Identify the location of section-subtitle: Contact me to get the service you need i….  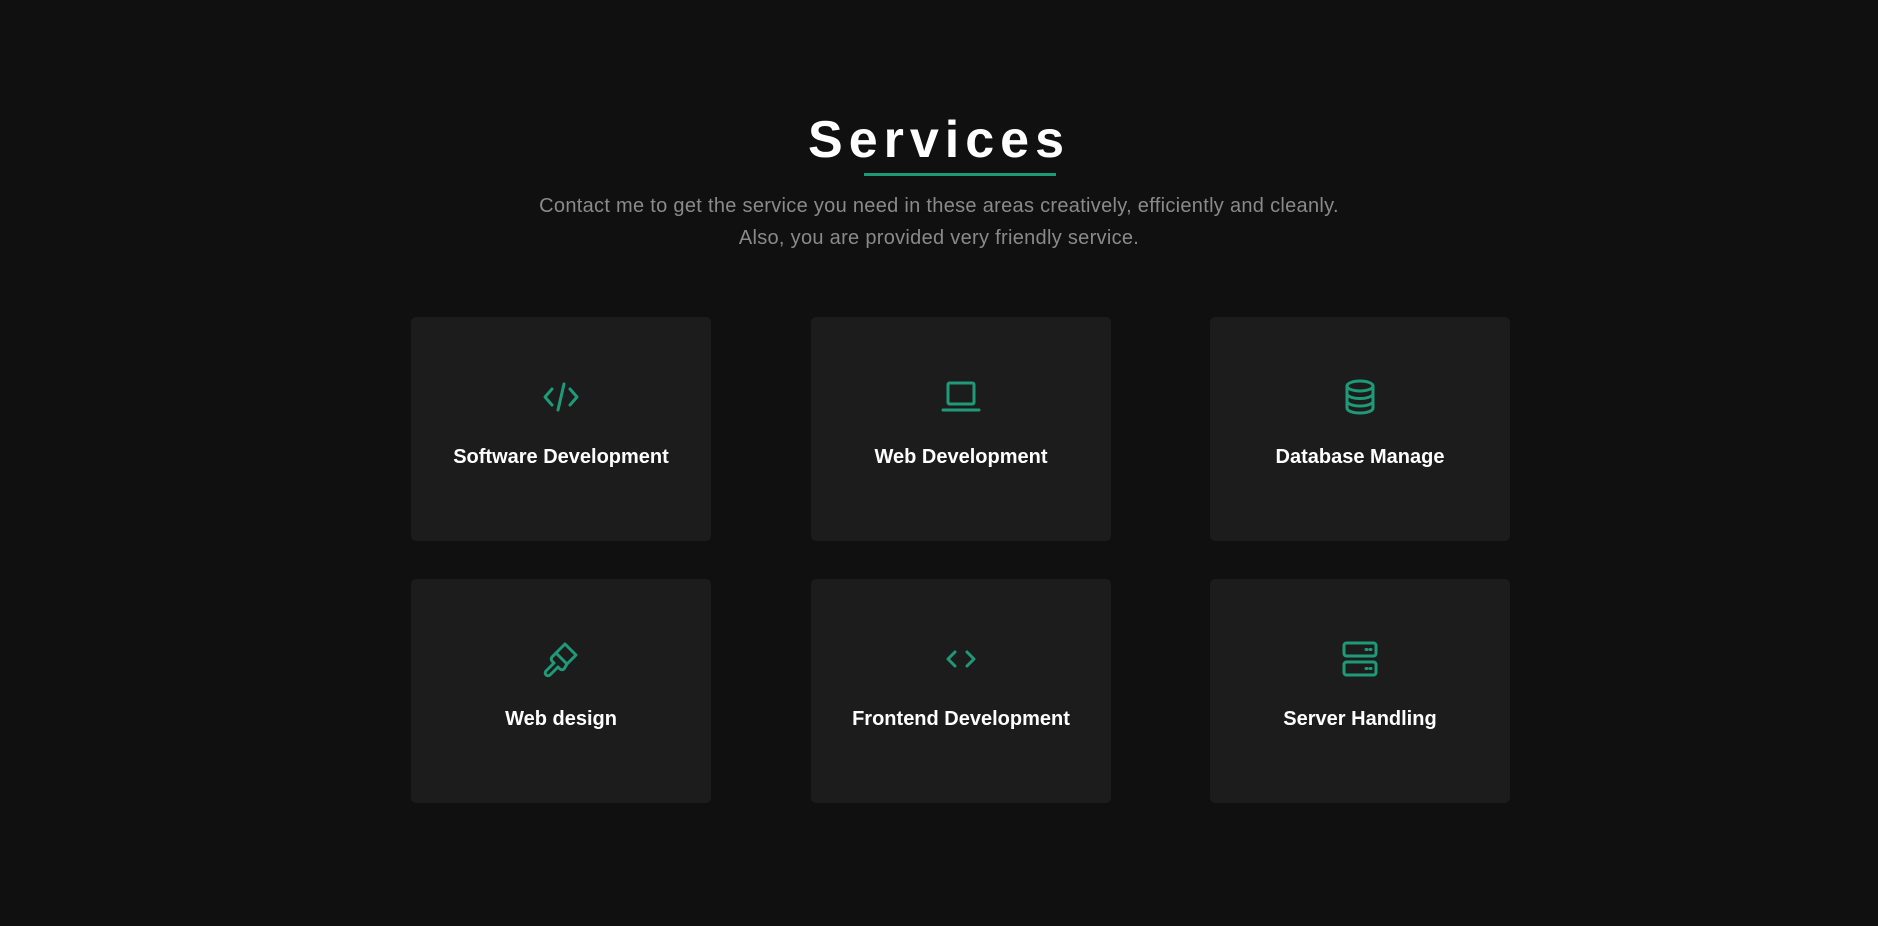
(939, 222).